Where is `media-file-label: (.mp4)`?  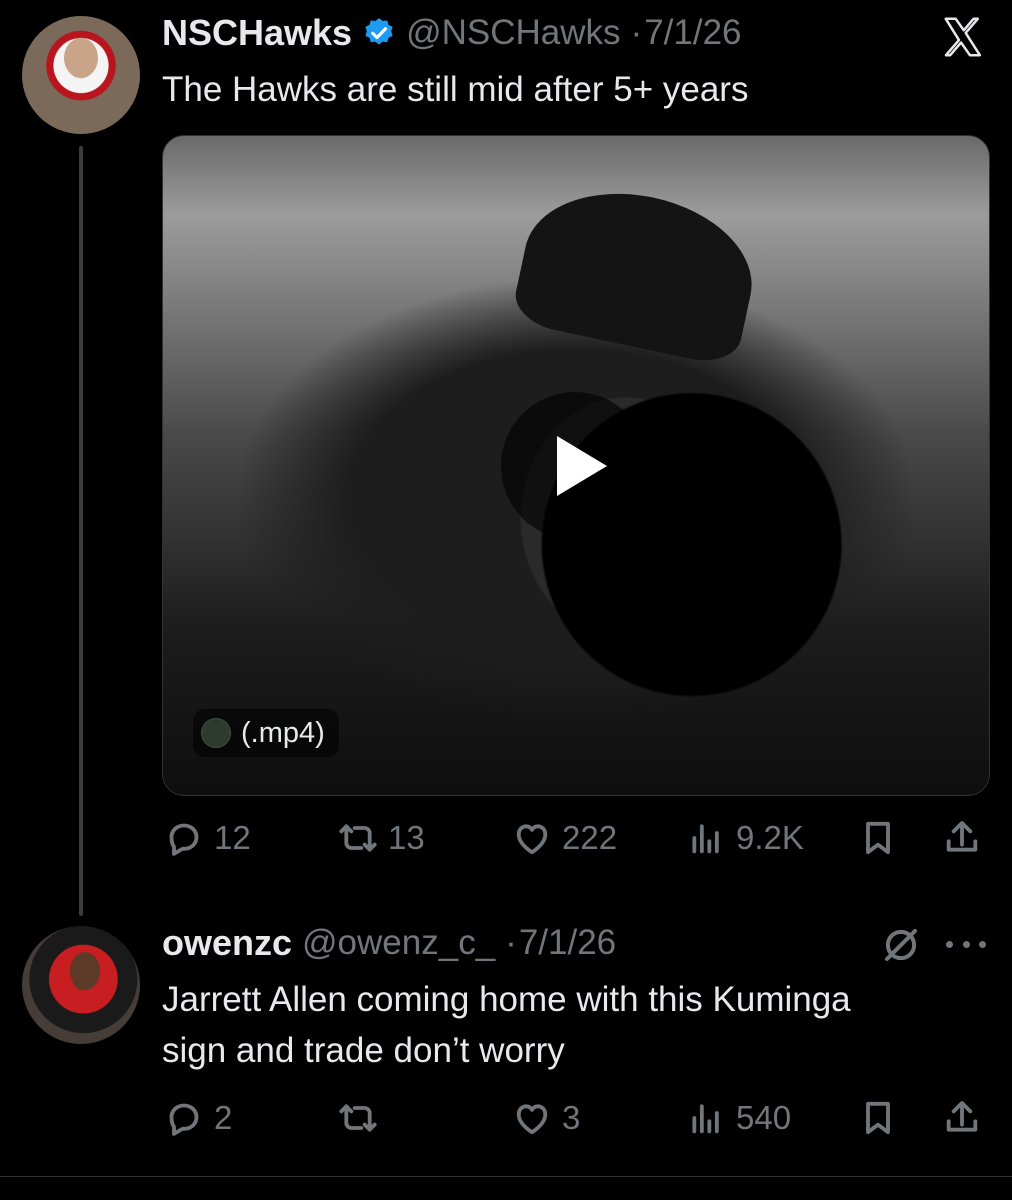 media-file-label: (.mp4) is located at coordinates (283, 732).